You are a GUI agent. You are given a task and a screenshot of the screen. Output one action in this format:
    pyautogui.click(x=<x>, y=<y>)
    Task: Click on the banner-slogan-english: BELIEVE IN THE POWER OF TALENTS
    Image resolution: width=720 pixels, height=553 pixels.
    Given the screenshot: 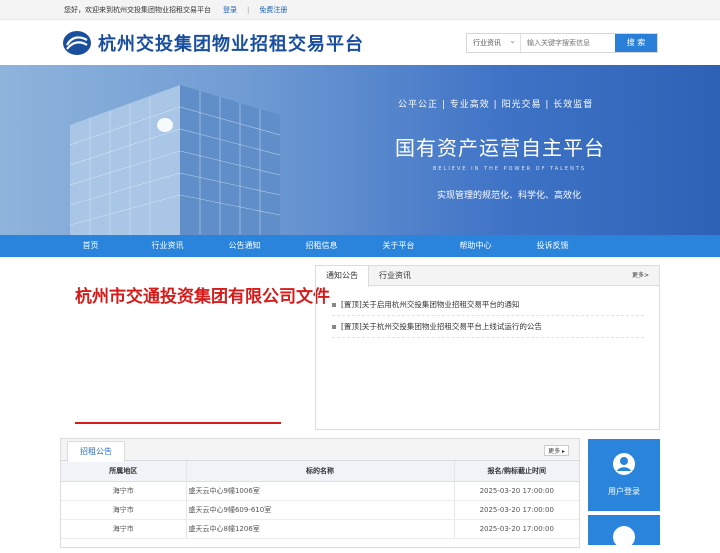 What is the action you would take?
    pyautogui.click(x=510, y=169)
    